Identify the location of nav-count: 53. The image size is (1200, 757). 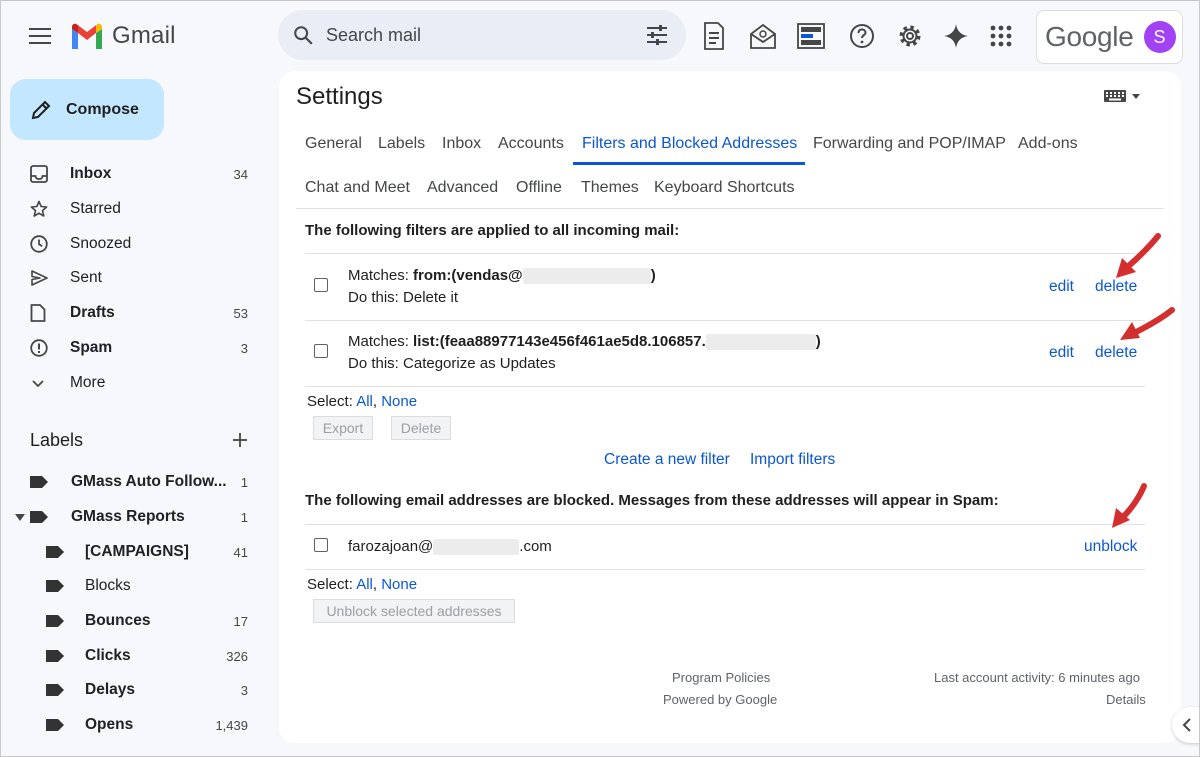
(240, 313).